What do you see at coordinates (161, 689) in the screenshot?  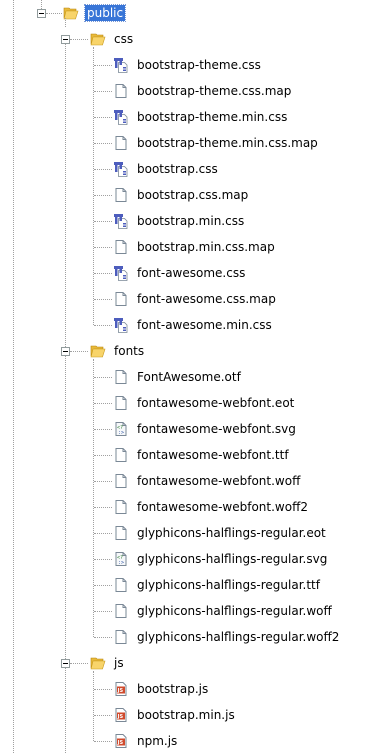 I see `file-node: JS bootstrap.js` at bounding box center [161, 689].